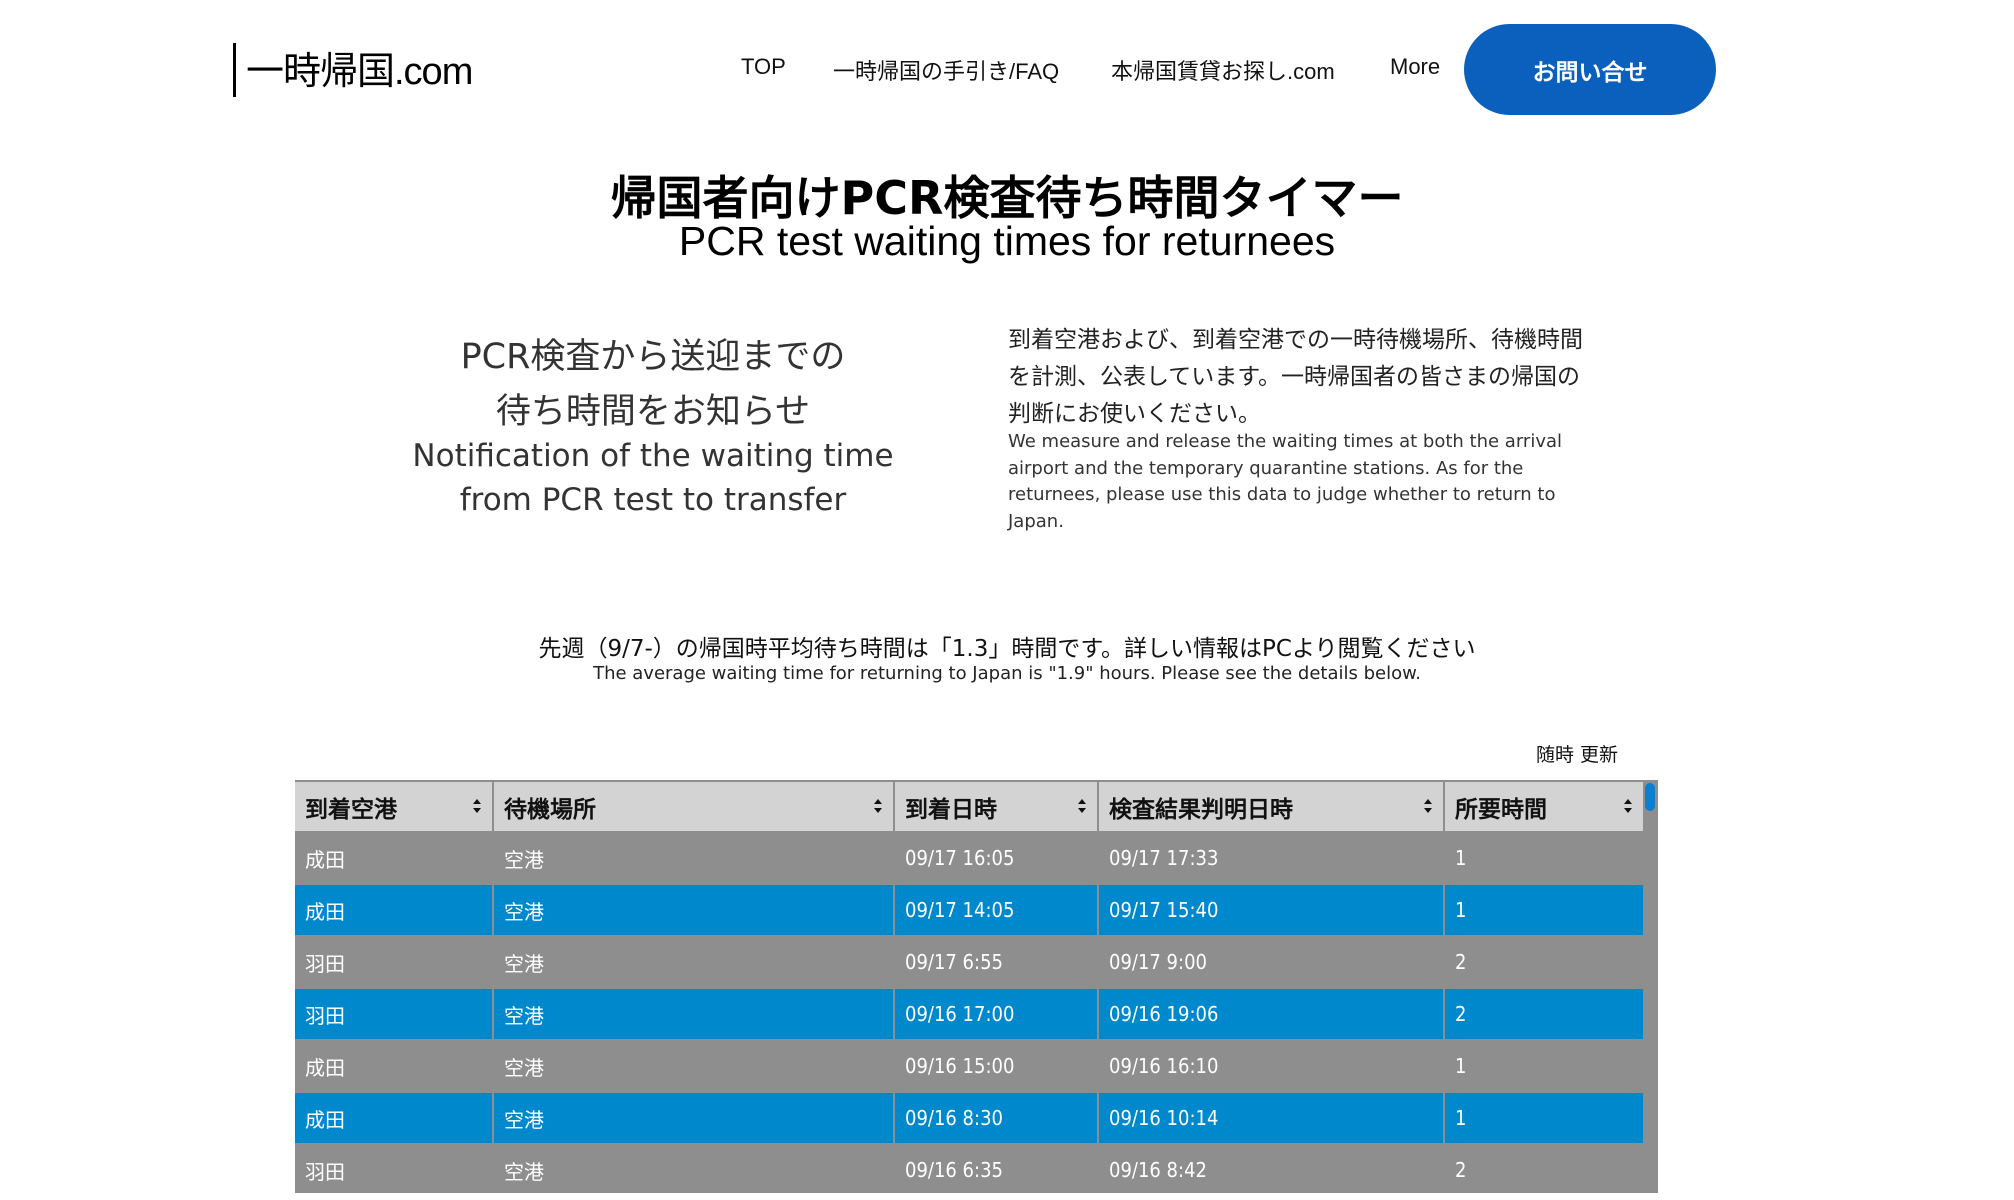  Describe the element at coordinates (1271, 1169) in the screenshot. I see `cell-result-datetime: 09/16 8:42` at that location.